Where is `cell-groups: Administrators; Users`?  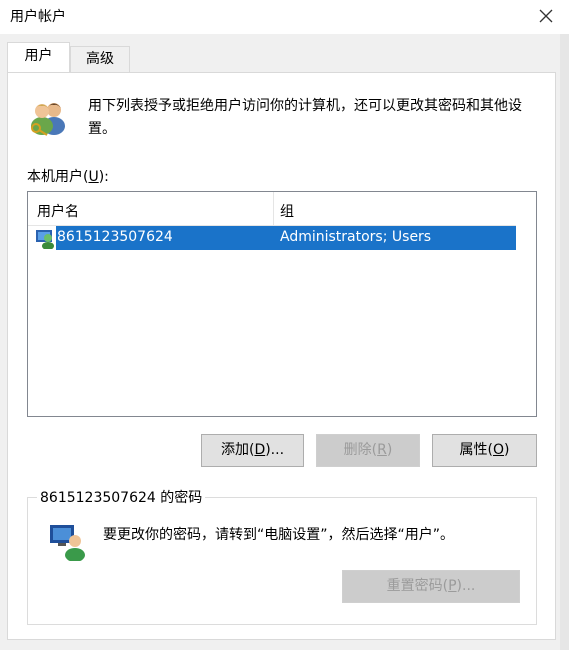
cell-groups: Administrators; Users is located at coordinates (356, 237).